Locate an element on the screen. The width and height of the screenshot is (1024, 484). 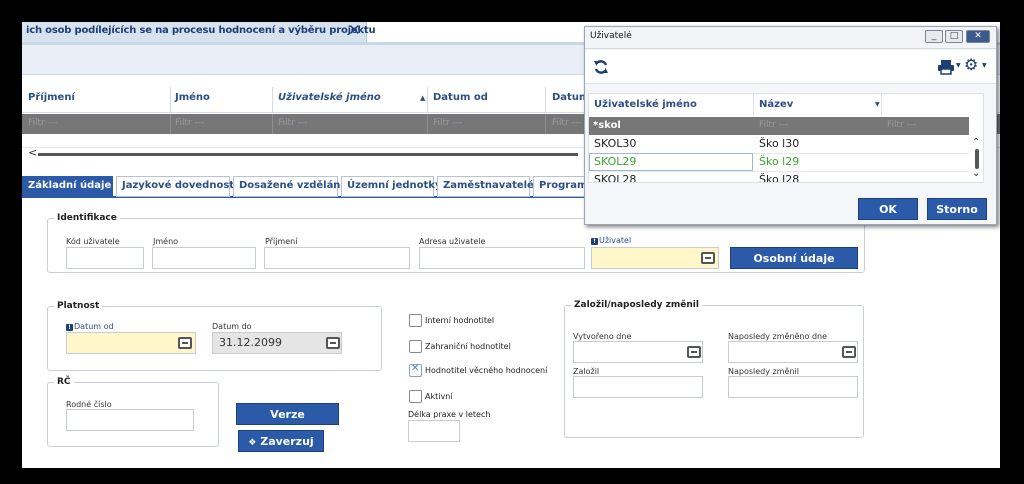
sort-ascending-icon: ▲ is located at coordinates (422, 98).